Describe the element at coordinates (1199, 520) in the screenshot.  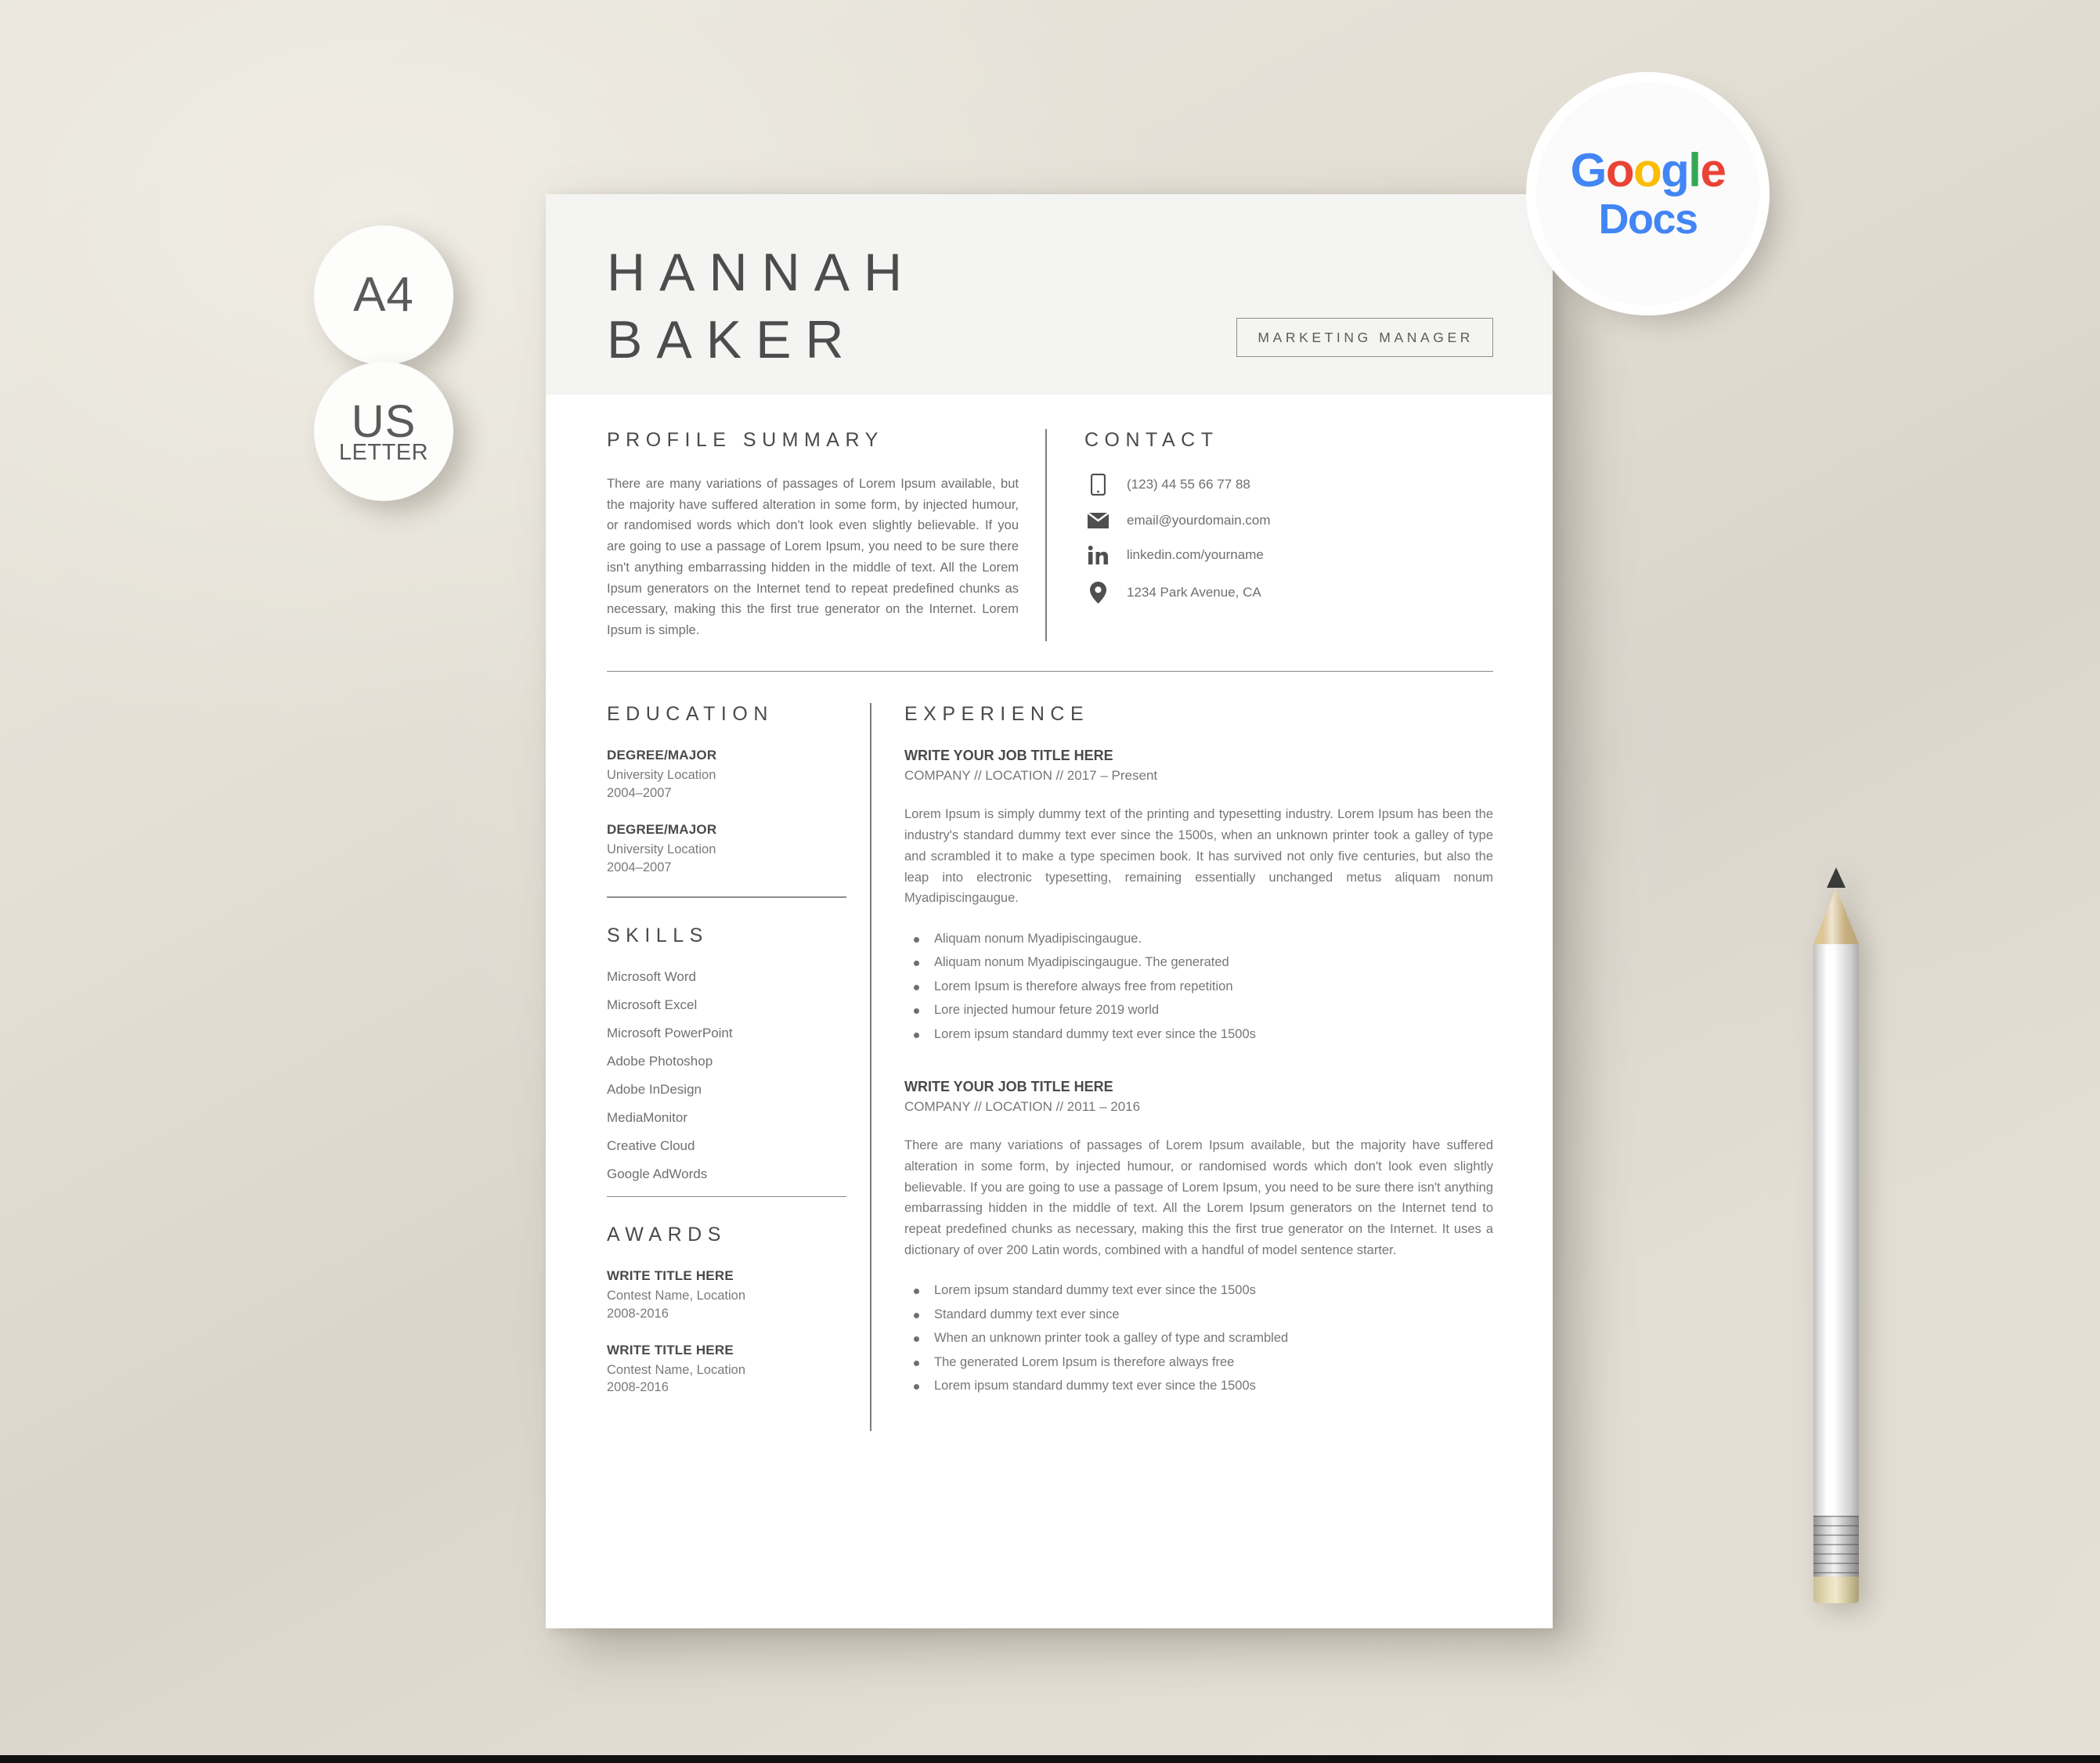
I see `contact-value-email: email@yourdomain.com` at that location.